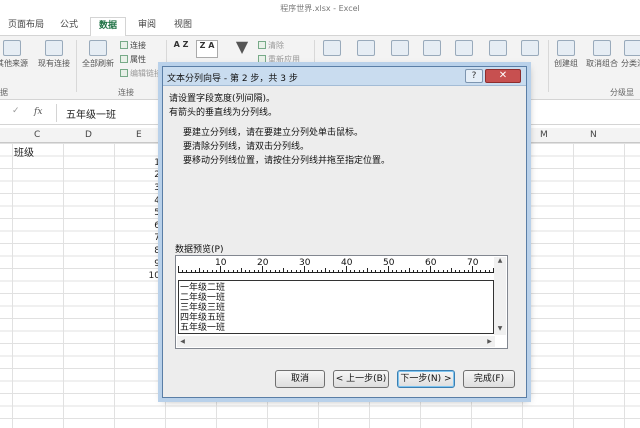 This screenshot has width=640, height=428. Describe the element at coordinates (207, 49) in the screenshot. I see `sort-button: Z A` at that location.